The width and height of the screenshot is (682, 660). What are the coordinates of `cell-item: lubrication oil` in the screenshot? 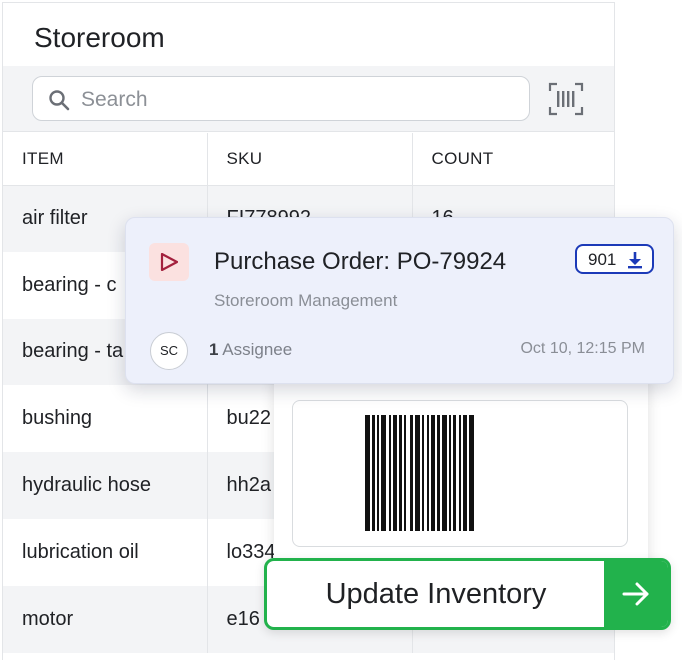 It's located at (105, 552).